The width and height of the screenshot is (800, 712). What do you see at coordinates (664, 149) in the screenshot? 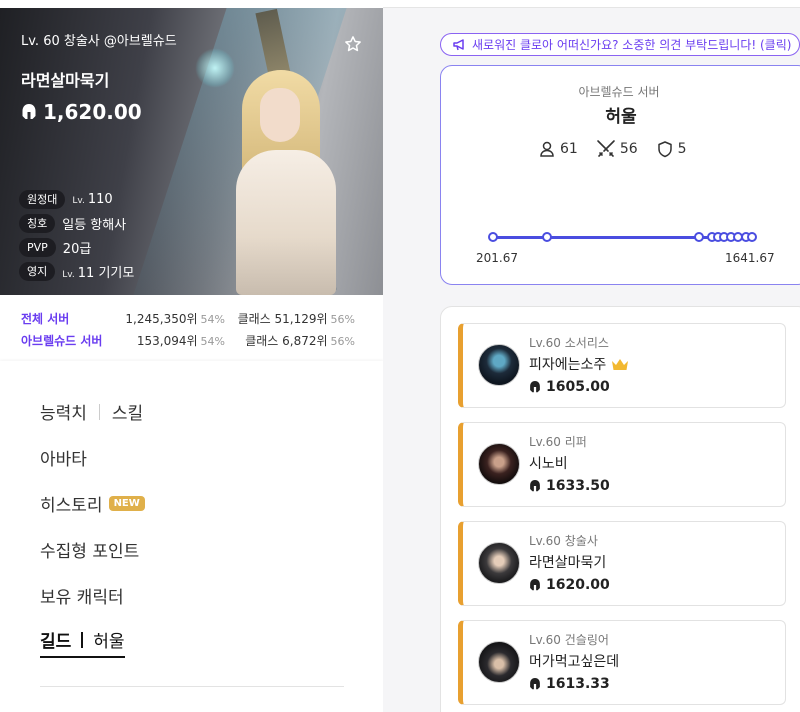
I see `shield-icon` at bounding box center [664, 149].